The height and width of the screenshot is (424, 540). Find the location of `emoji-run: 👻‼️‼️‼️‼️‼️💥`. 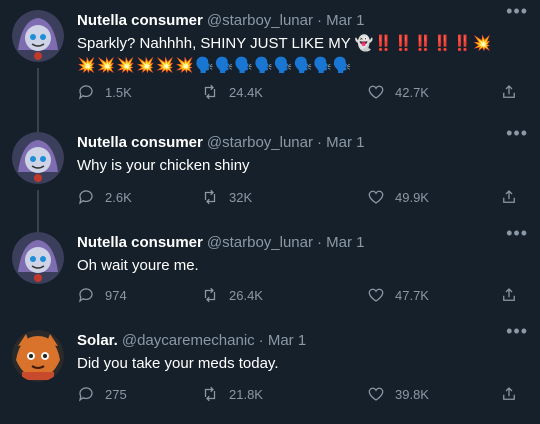

emoji-run: 👻‼️‼️‼️‼️‼️💥 is located at coordinates (423, 43).